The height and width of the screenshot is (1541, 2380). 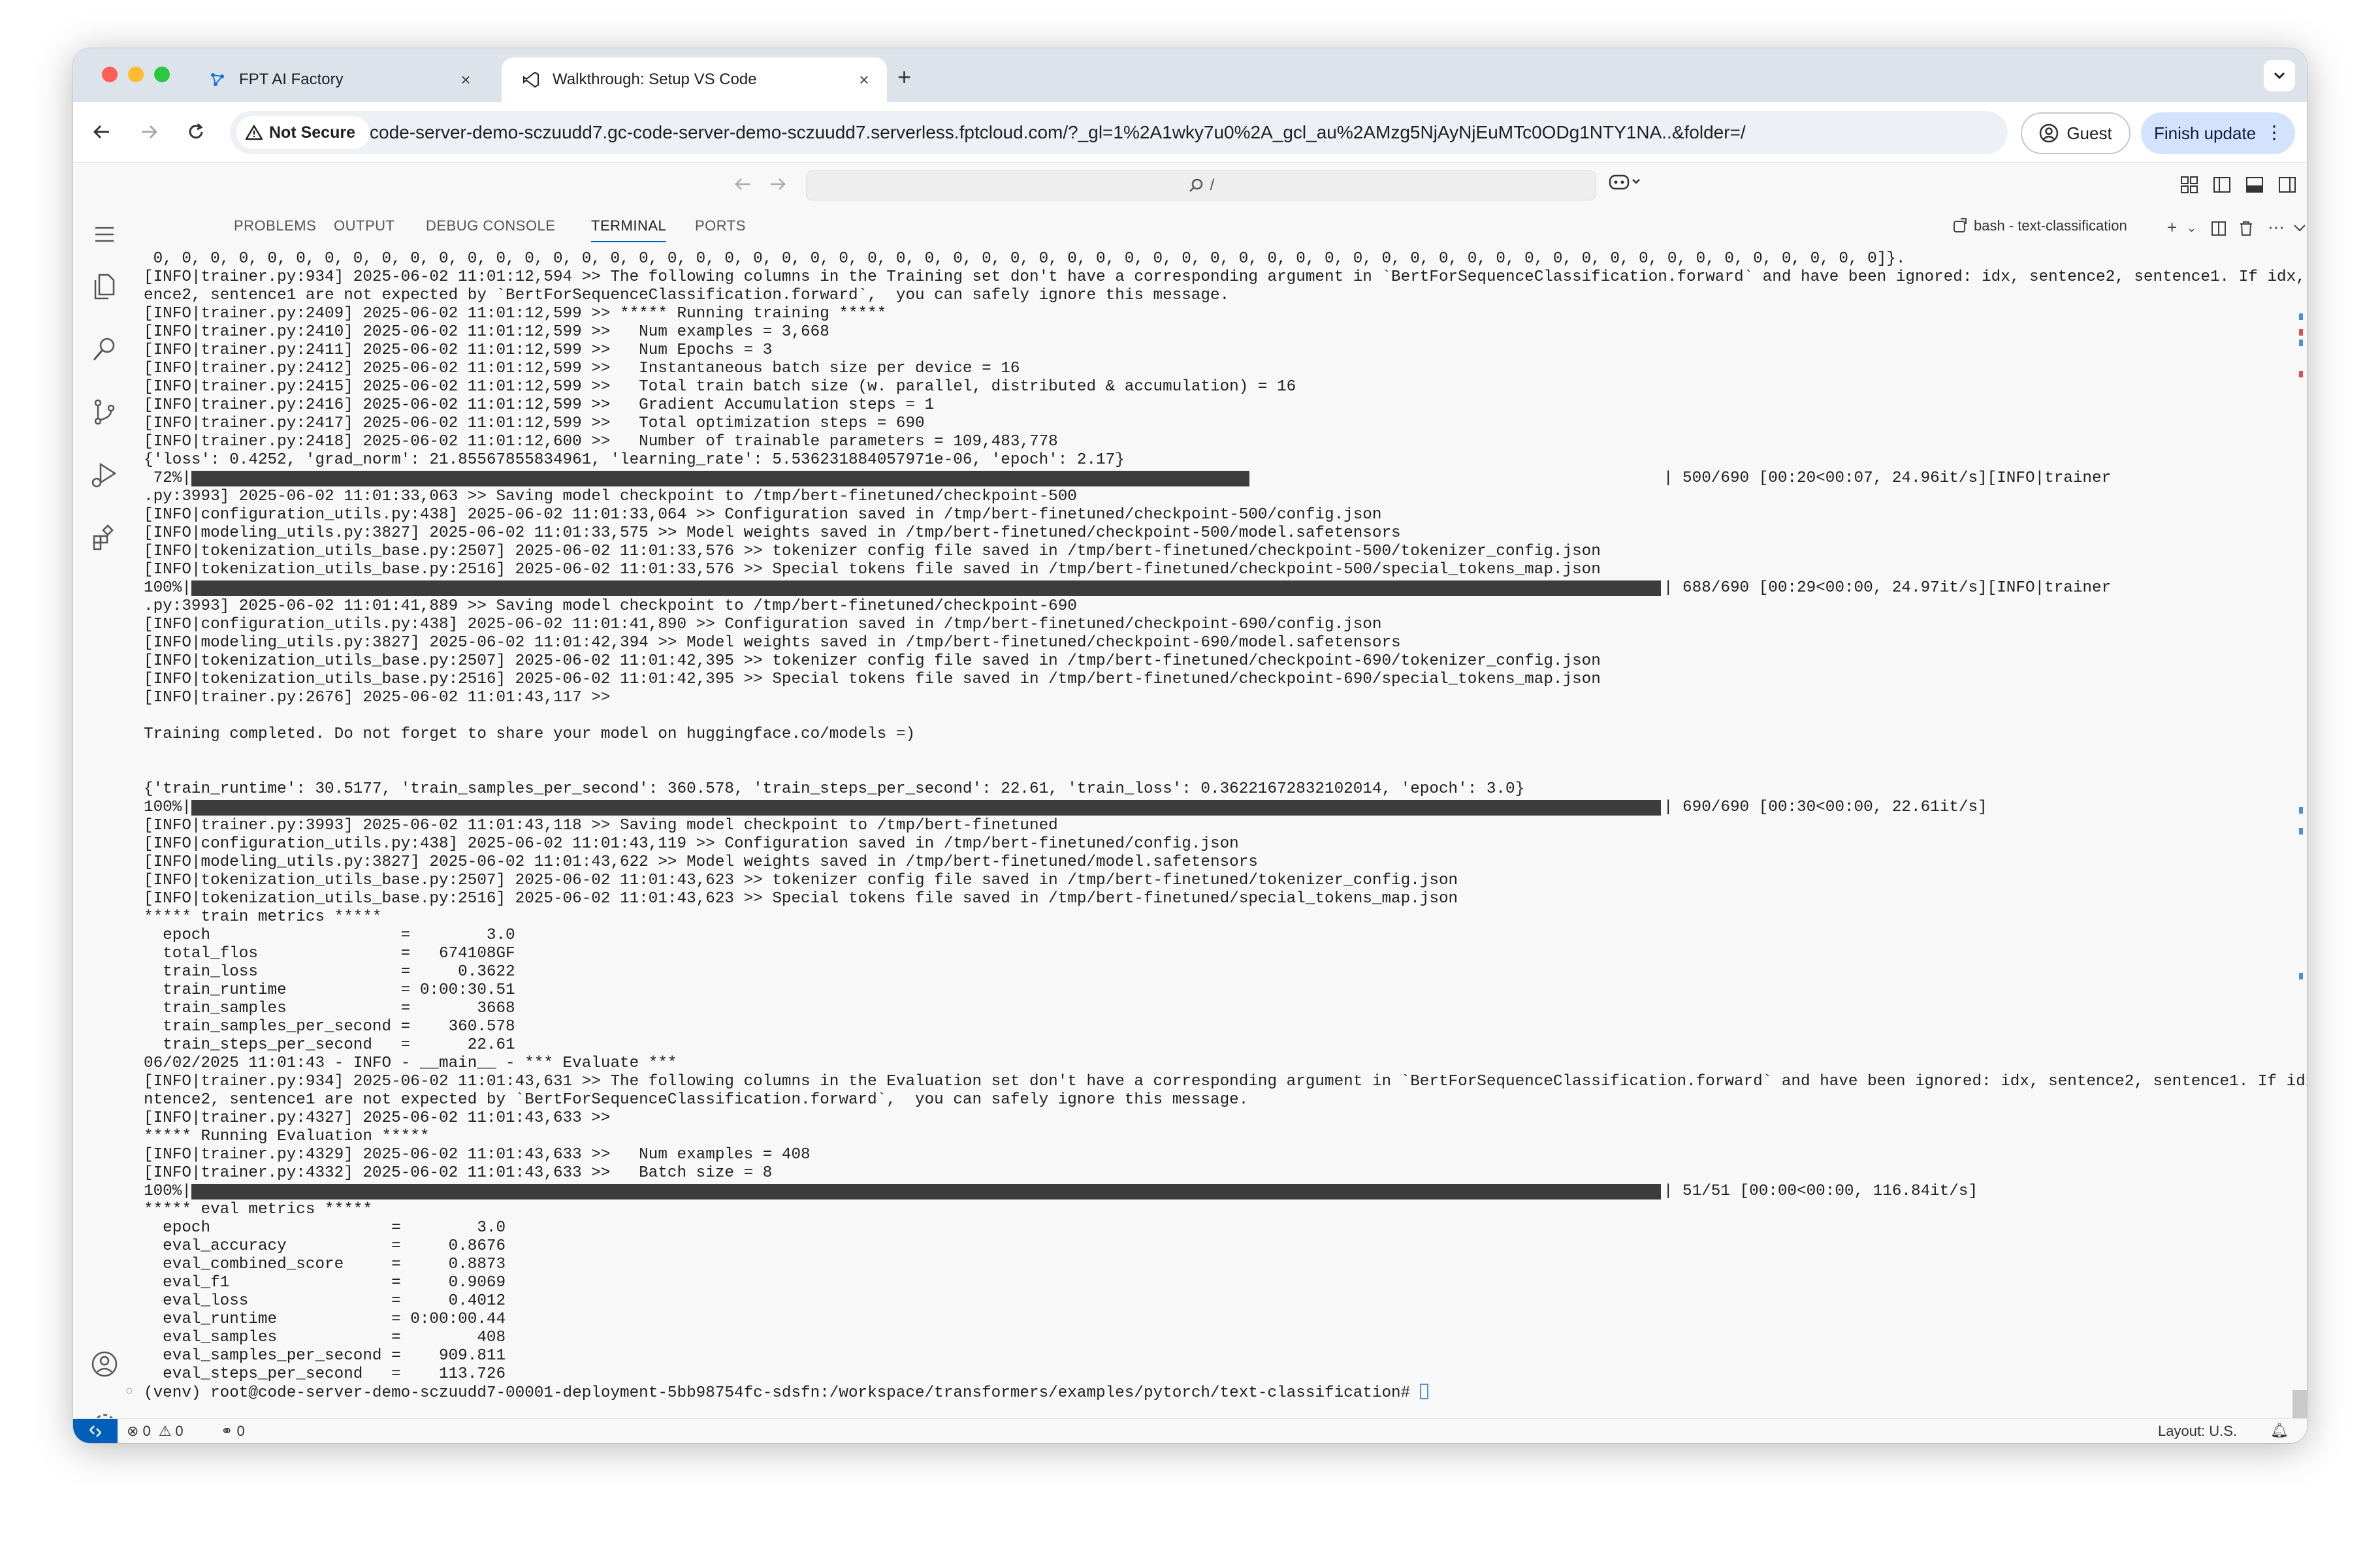 What do you see at coordinates (325, 1264) in the screenshot?
I see `terminal-line: eval_combined_score = 0.8873` at bounding box center [325, 1264].